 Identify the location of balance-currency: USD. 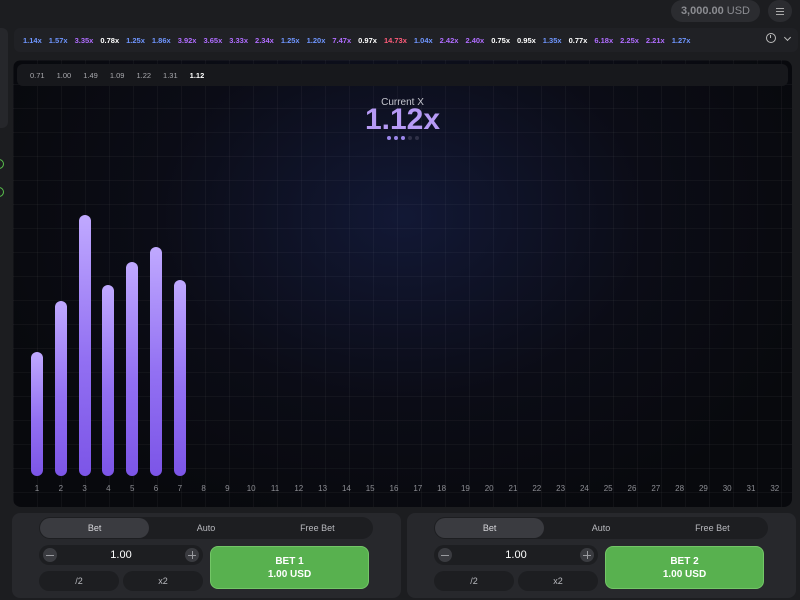
(738, 11).